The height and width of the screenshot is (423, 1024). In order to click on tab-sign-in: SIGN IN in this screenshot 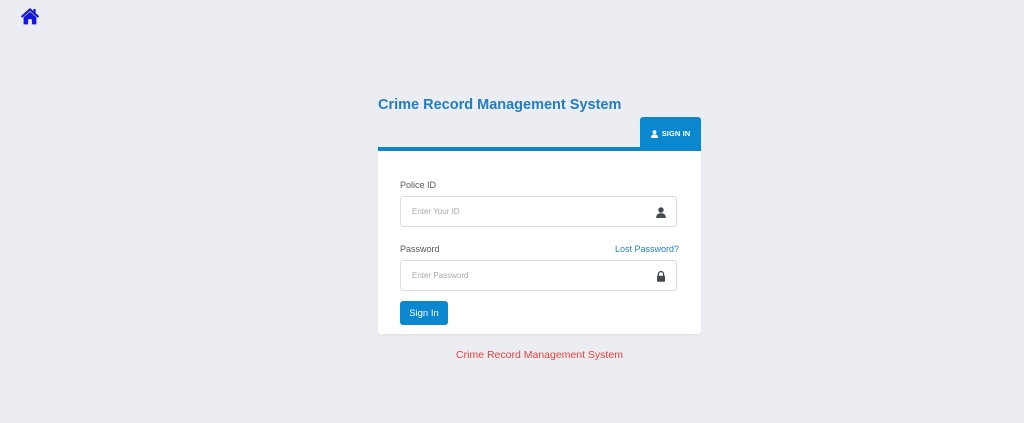, I will do `click(670, 133)`.